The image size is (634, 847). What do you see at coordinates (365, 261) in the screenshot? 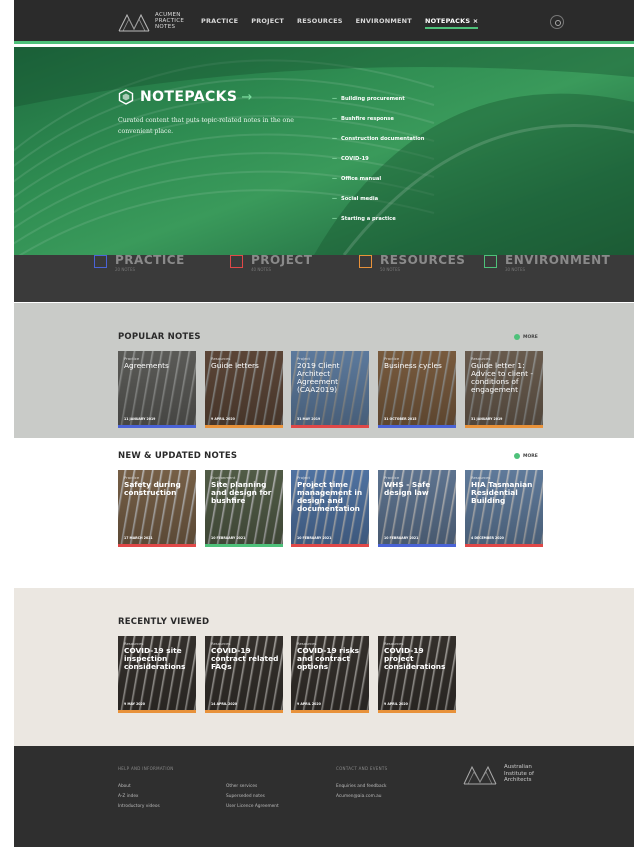
I see `resources-icon` at bounding box center [365, 261].